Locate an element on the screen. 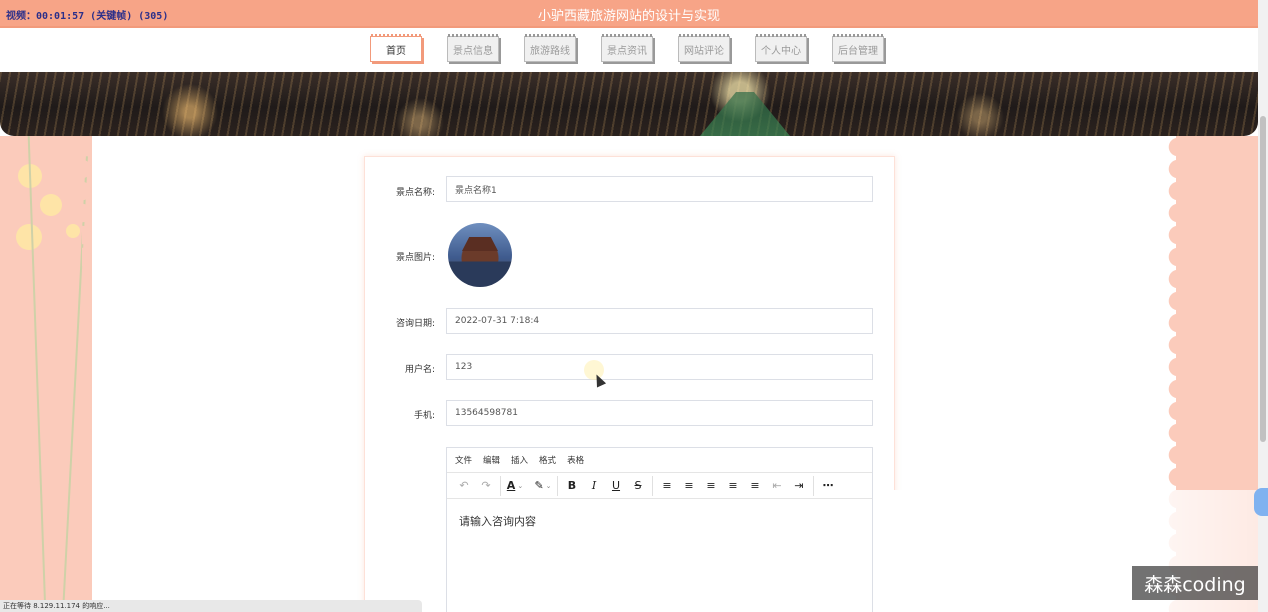 The height and width of the screenshot is (612, 1268). main-nav: 首页 景点信息 旅游路线 景点资讯 网站评论 个人中心 后台管理 is located at coordinates (639, 49).